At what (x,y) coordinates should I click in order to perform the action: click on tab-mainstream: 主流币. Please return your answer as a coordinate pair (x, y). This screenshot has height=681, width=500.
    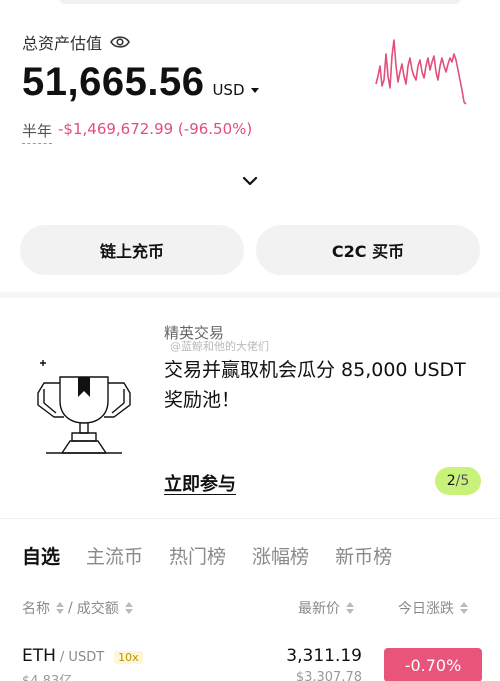
    Looking at the image, I should click on (114, 555).